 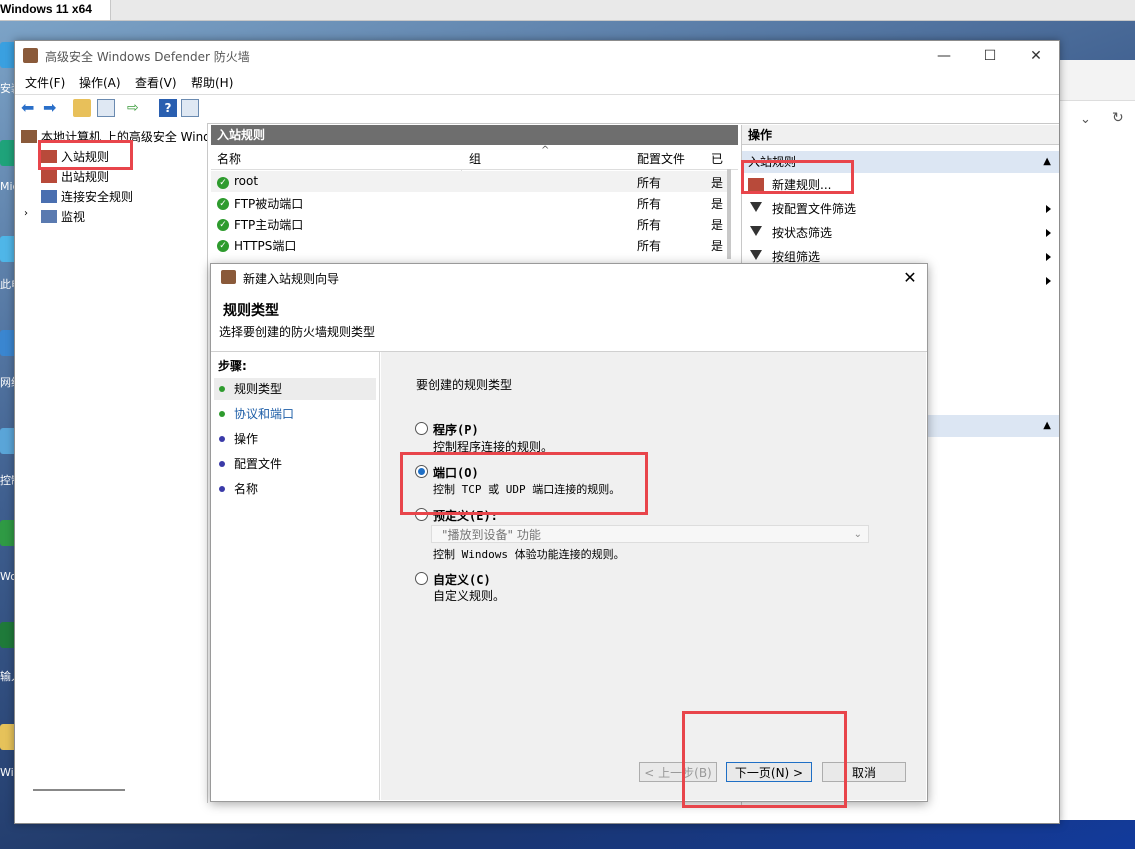 I want to click on tree-item-label: 监视, so click(x=73, y=217).